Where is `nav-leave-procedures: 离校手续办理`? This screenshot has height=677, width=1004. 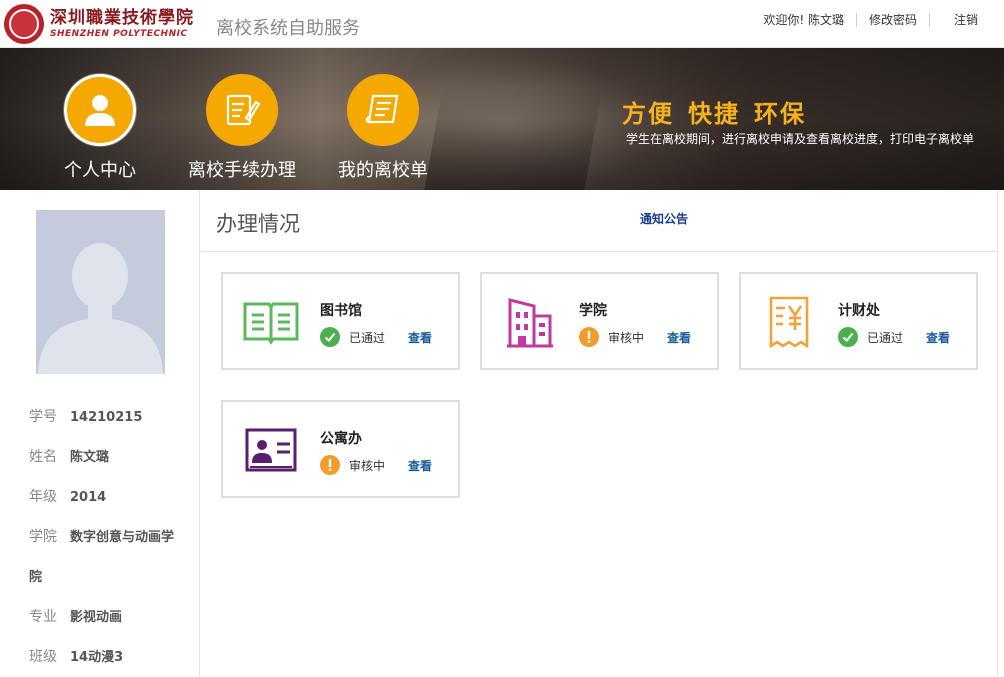
nav-leave-procedures: 离校手续办理 is located at coordinates (242, 128).